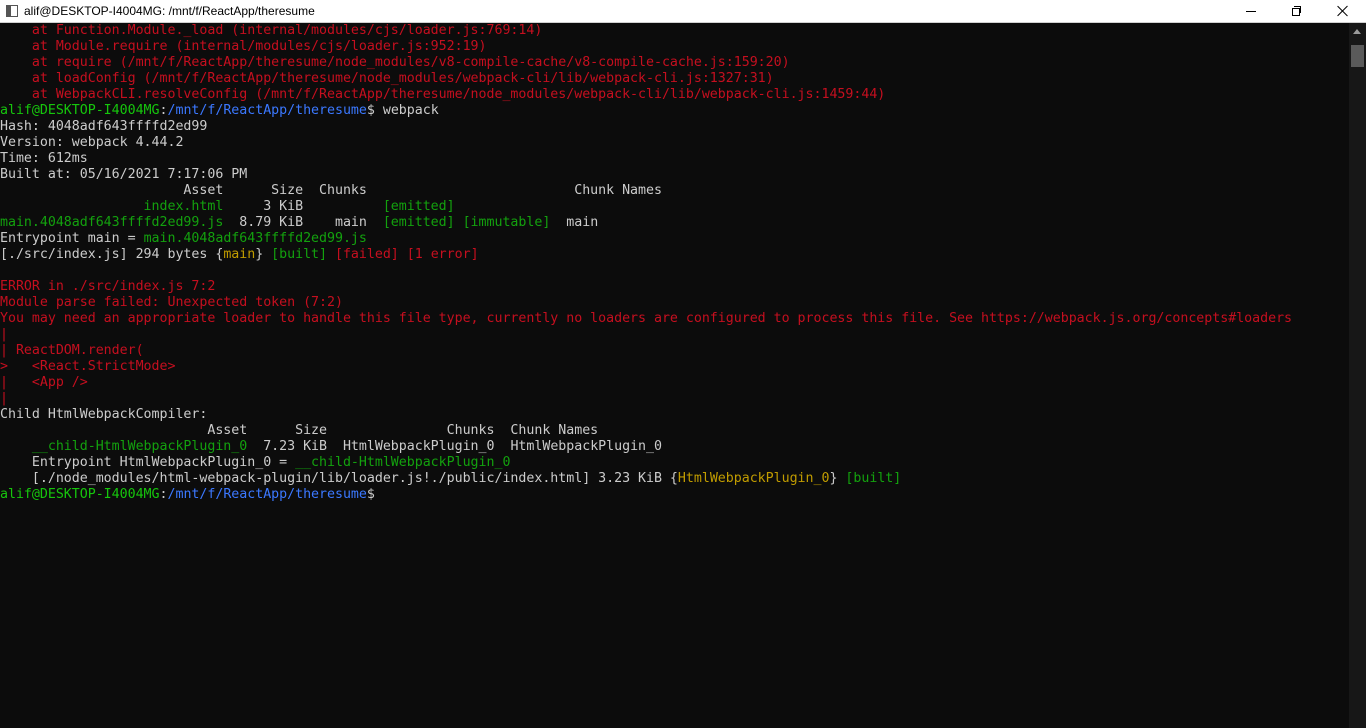 The image size is (1366, 728). I want to click on terminal-icon, so click(12, 11).